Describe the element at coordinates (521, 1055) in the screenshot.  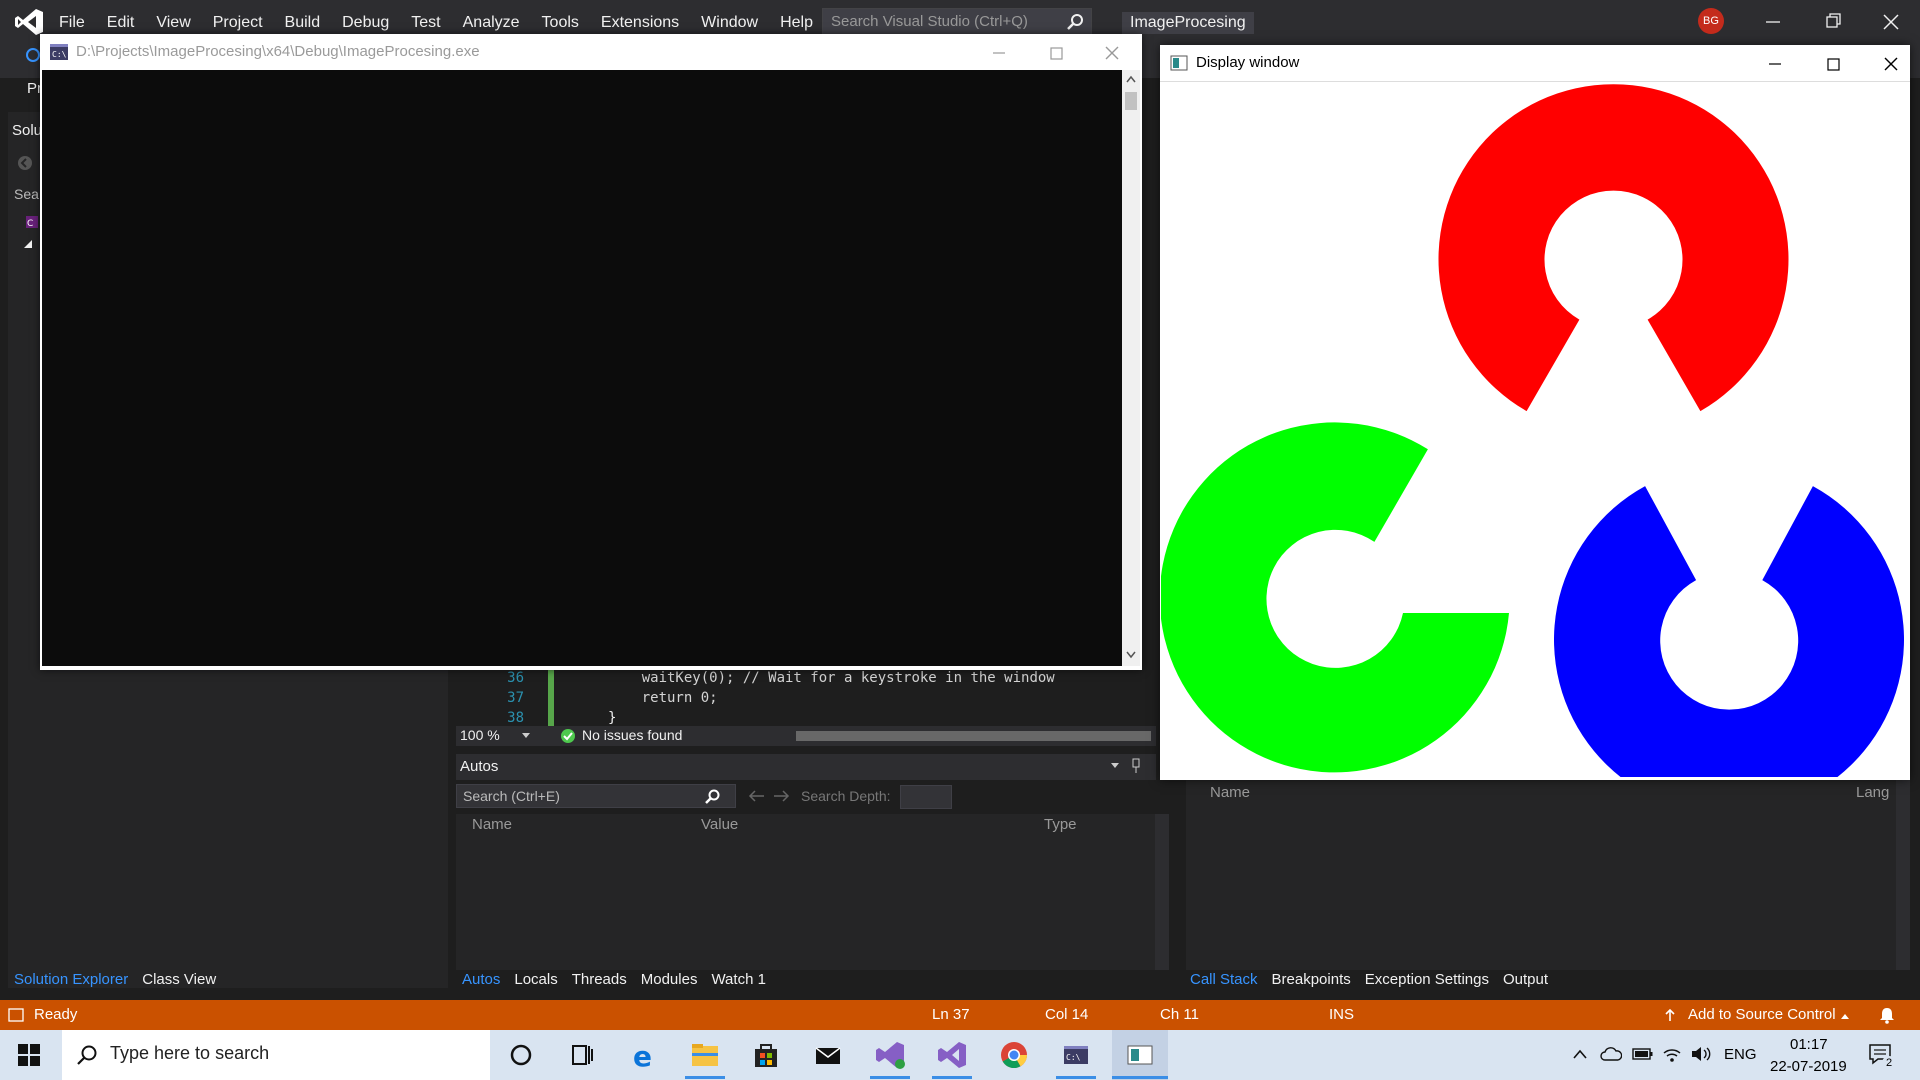
I see `cortana-icon` at that location.